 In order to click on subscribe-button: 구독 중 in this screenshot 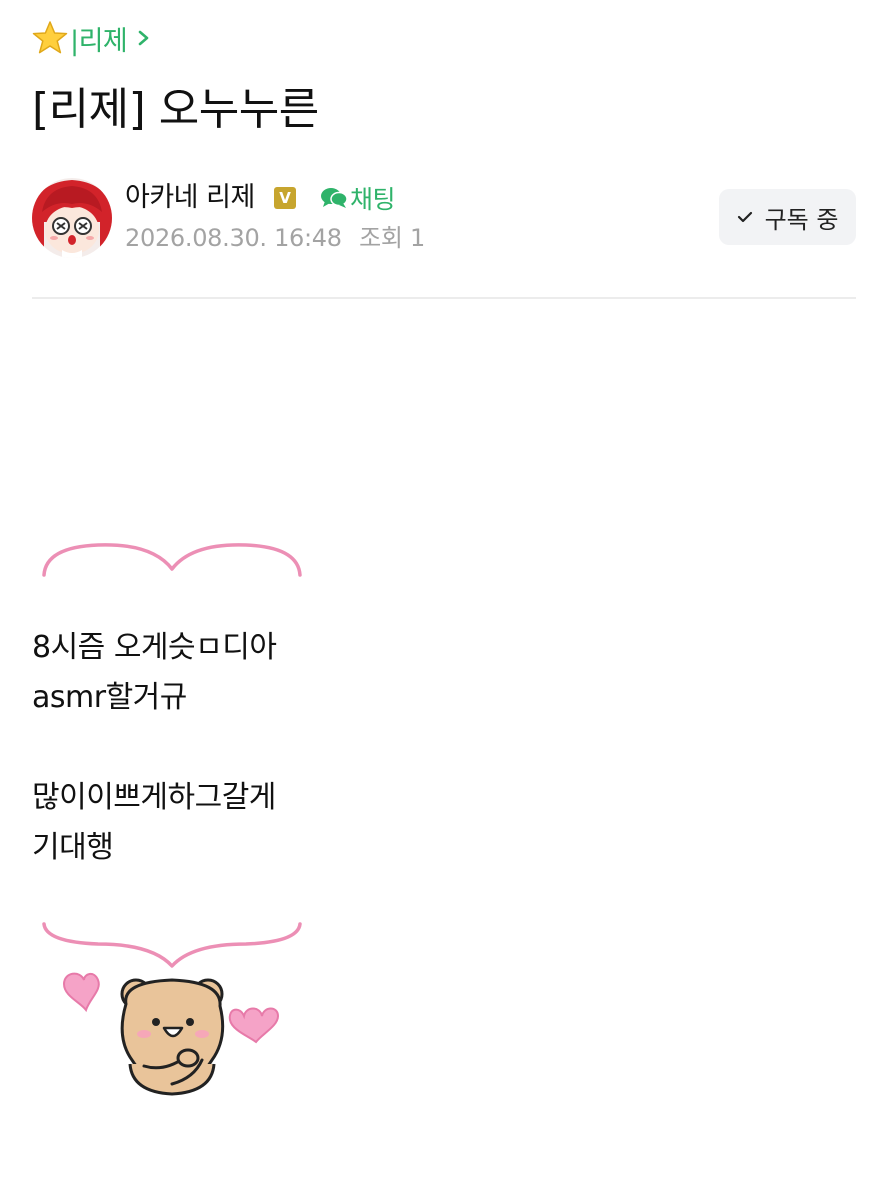, I will do `click(787, 217)`.